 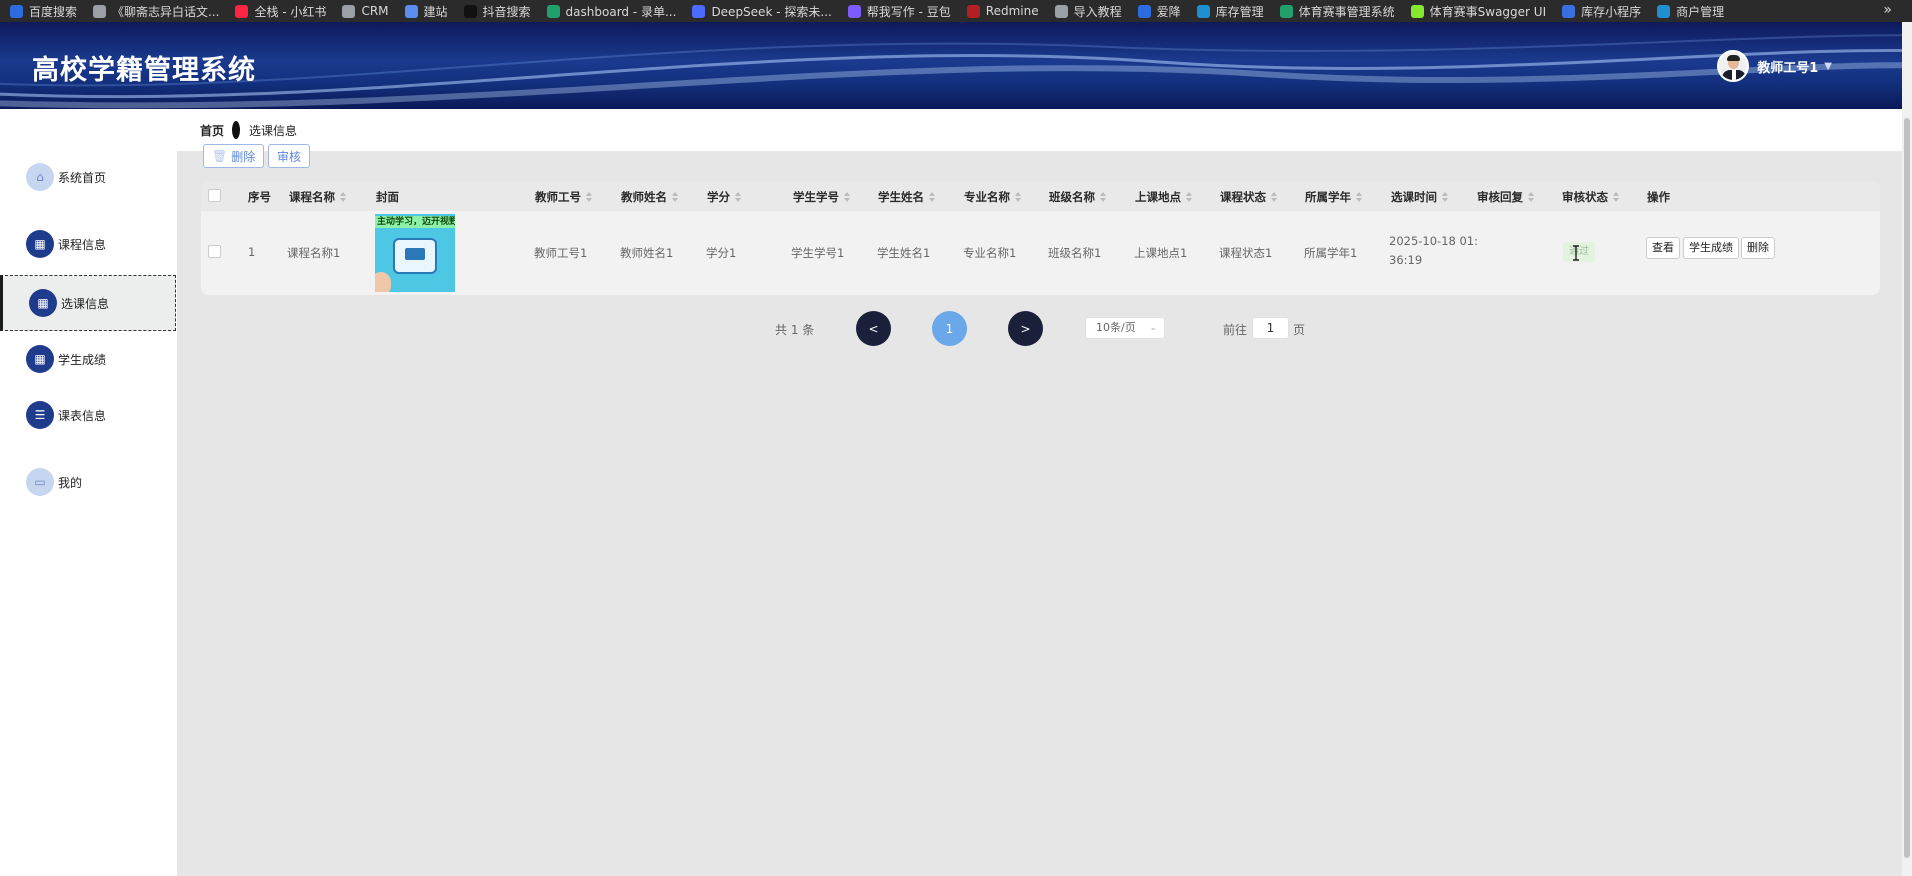 I want to click on bookmark-item: 商户管理, so click(x=1690, y=11).